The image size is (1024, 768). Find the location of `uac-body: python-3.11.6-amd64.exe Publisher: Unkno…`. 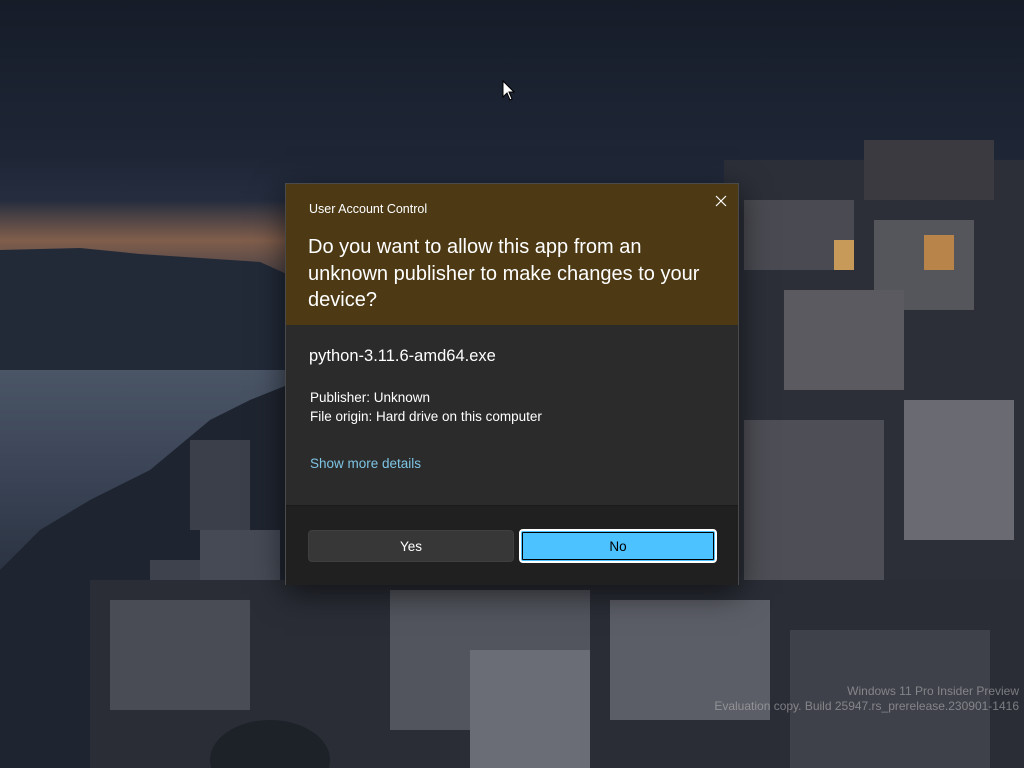

uac-body: python-3.11.6-amd64.exe Publisher: Unkno… is located at coordinates (512, 415).